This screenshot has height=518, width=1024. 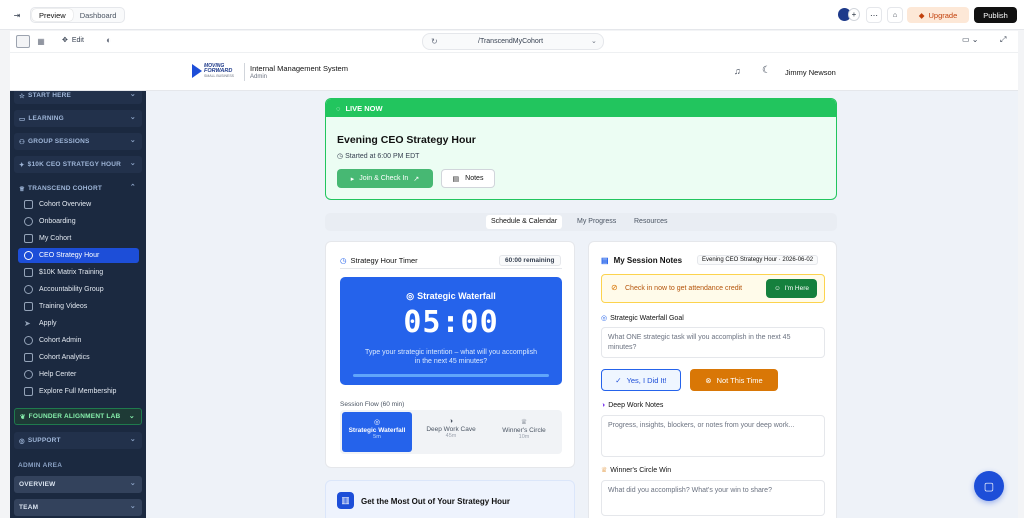 What do you see at coordinates (874, 15) in the screenshot?
I see `more-icon: ⋯` at bounding box center [874, 15].